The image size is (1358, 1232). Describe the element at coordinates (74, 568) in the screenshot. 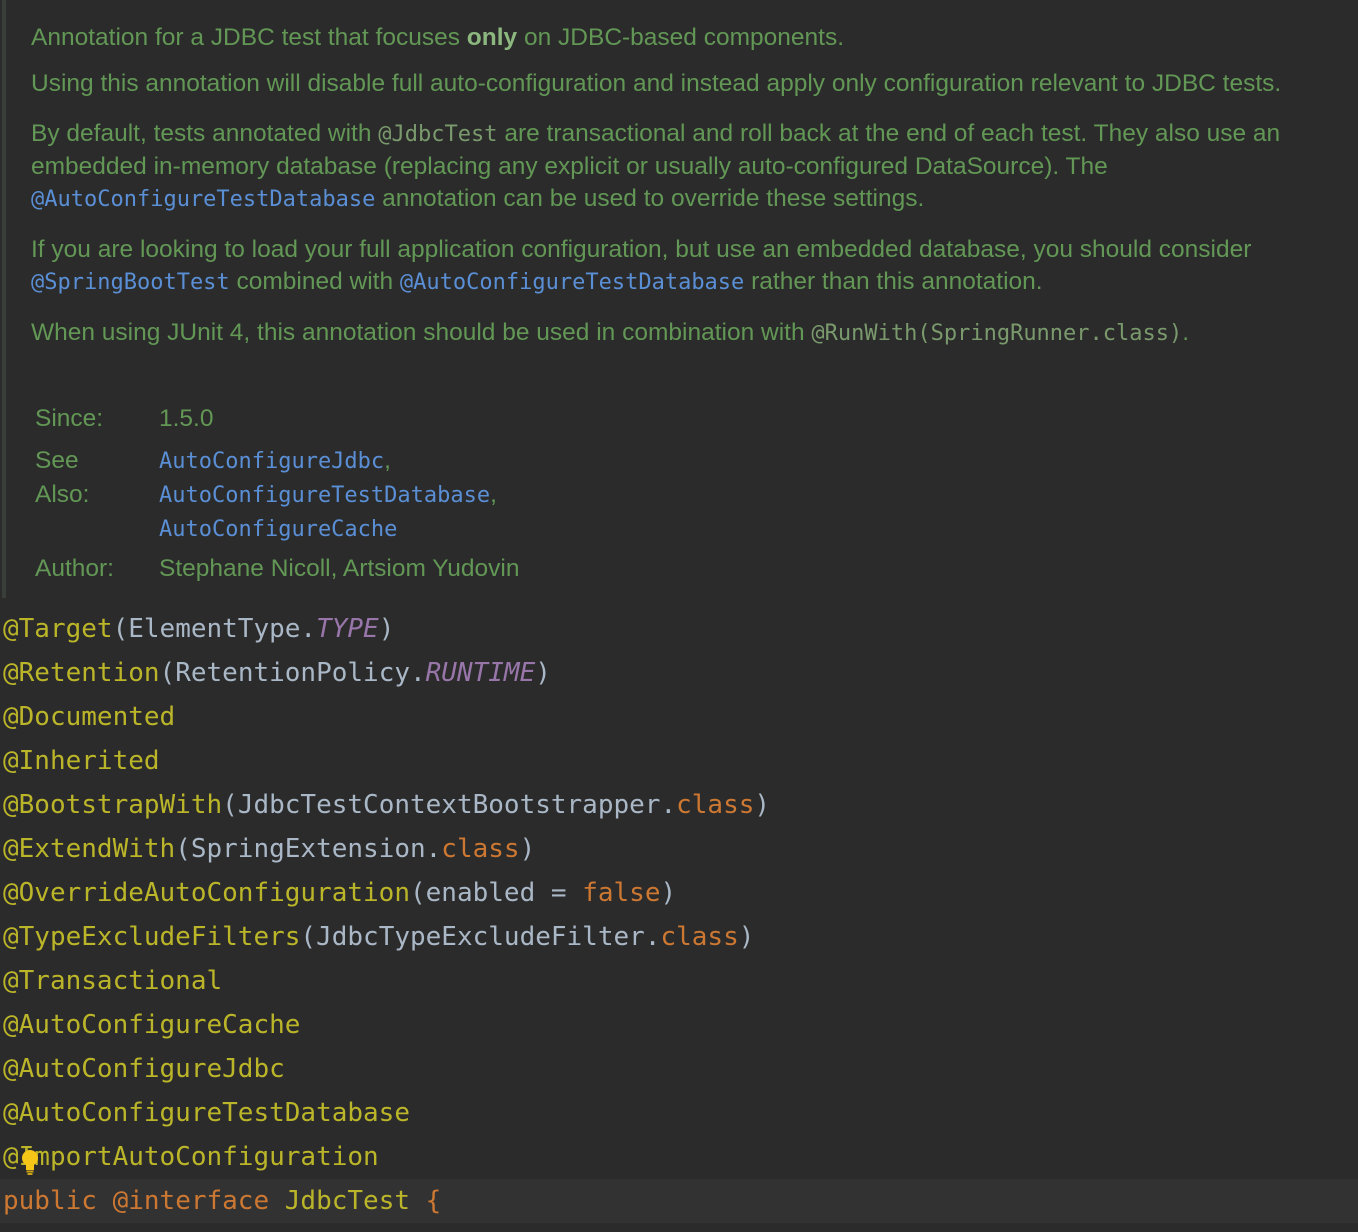

I see `author-label: Author:` at that location.